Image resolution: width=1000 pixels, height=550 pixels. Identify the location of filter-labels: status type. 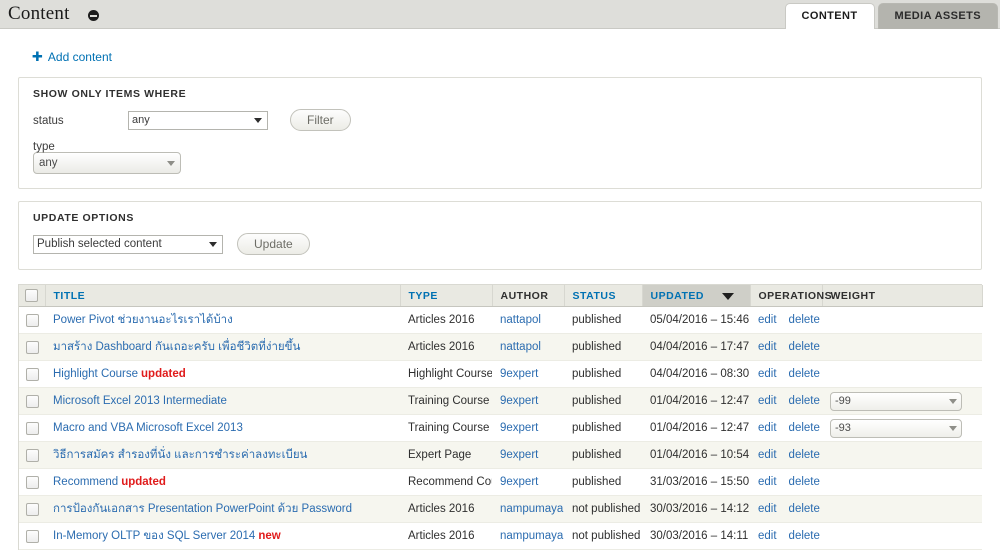
(80, 132).